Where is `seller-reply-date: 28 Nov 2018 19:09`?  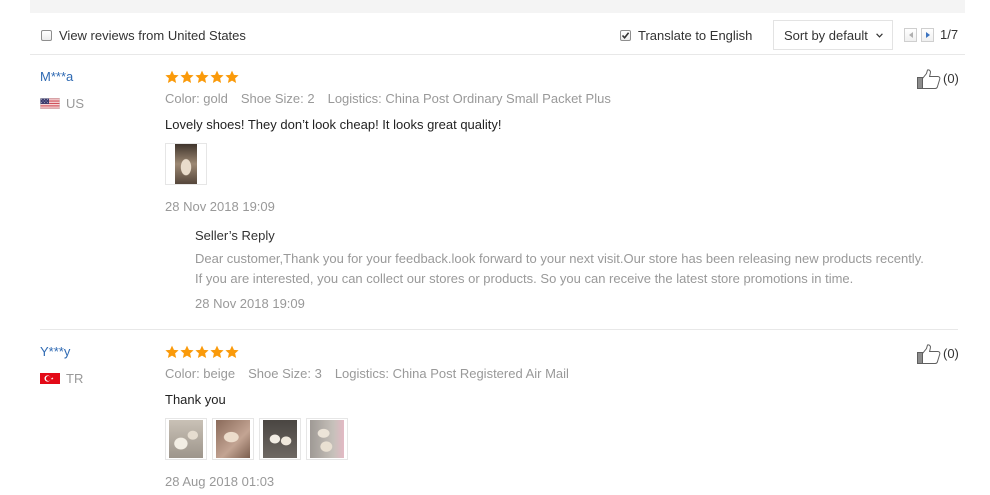 seller-reply-date: 28 Nov 2018 19:09 is located at coordinates (250, 303).